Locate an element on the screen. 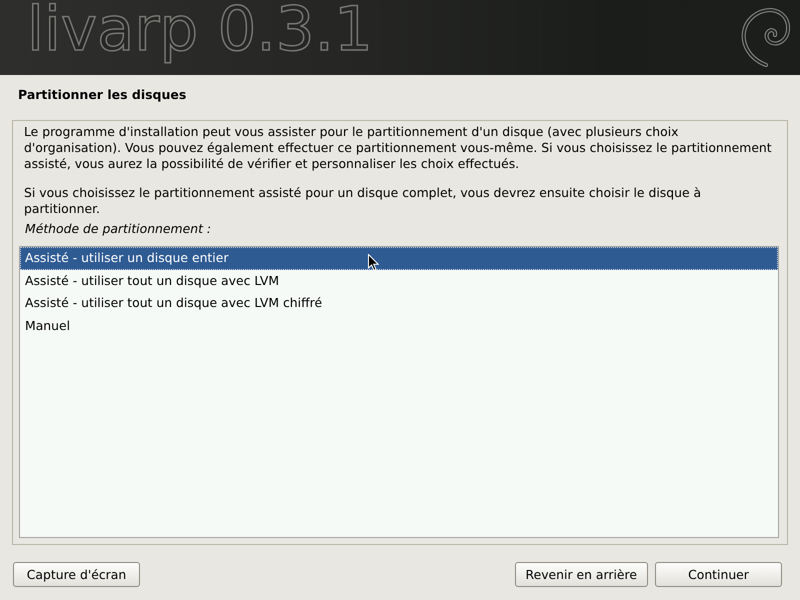 The width and height of the screenshot is (800, 600). description-text: Le programme d'installation peut vous assister pour le partitionnement d'un disque (avec plusieurs choix d'organisation). Vous pouvez également effectuer ce partitionnement vous-même. Si vous choisissez le partitionnement assisté, vous aurez la possibilité de vérifier et personnaliser les choix effectués. is located at coordinates (398, 148).